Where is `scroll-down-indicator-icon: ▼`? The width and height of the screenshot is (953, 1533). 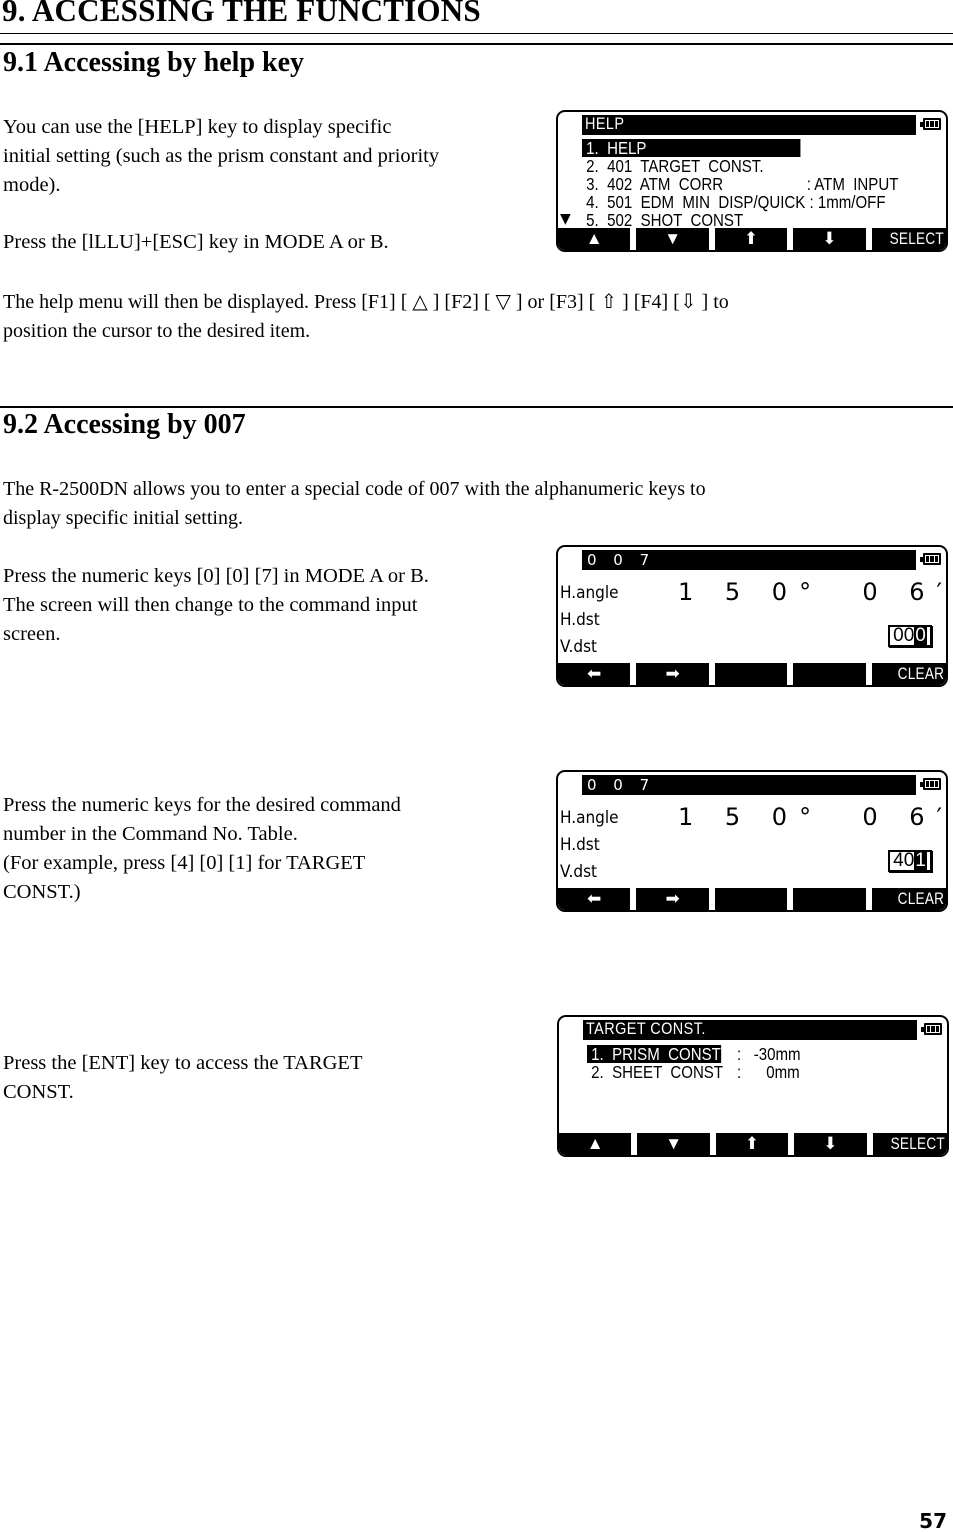
scroll-down-indicator-icon: ▼ is located at coordinates (565, 219).